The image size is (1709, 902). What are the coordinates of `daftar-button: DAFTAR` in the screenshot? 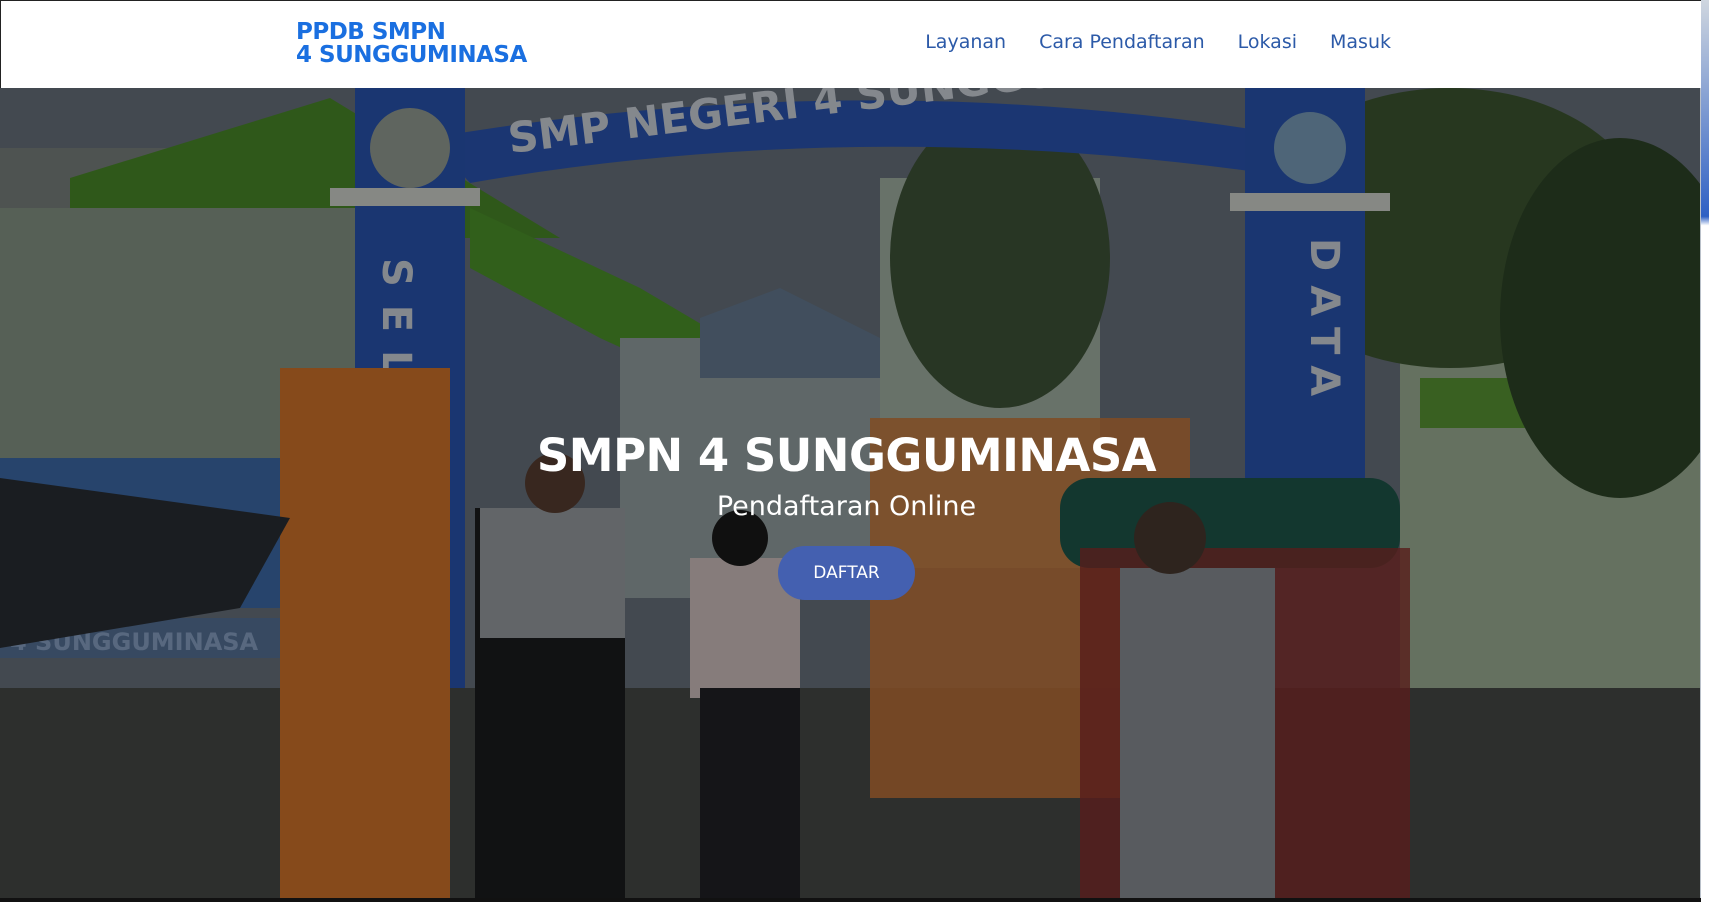 It's located at (846, 573).